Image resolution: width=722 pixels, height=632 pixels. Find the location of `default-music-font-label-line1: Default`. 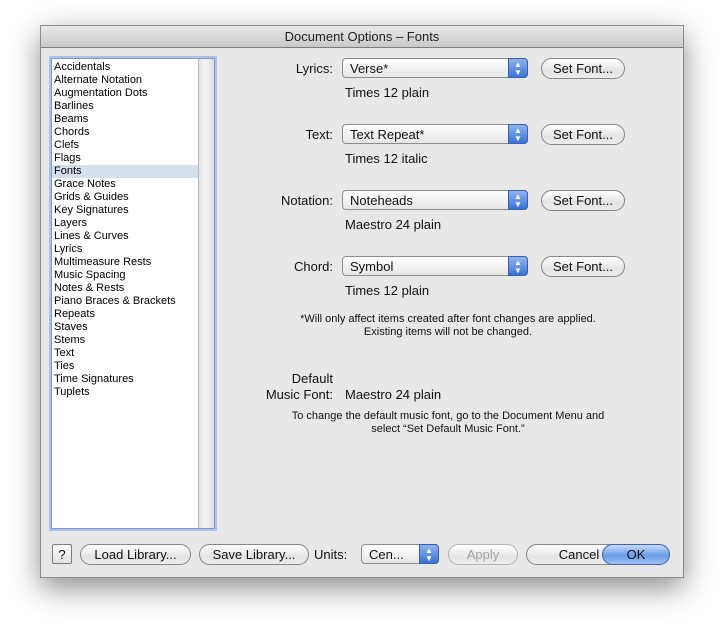

default-music-font-label-line1: Default is located at coordinates (312, 378).